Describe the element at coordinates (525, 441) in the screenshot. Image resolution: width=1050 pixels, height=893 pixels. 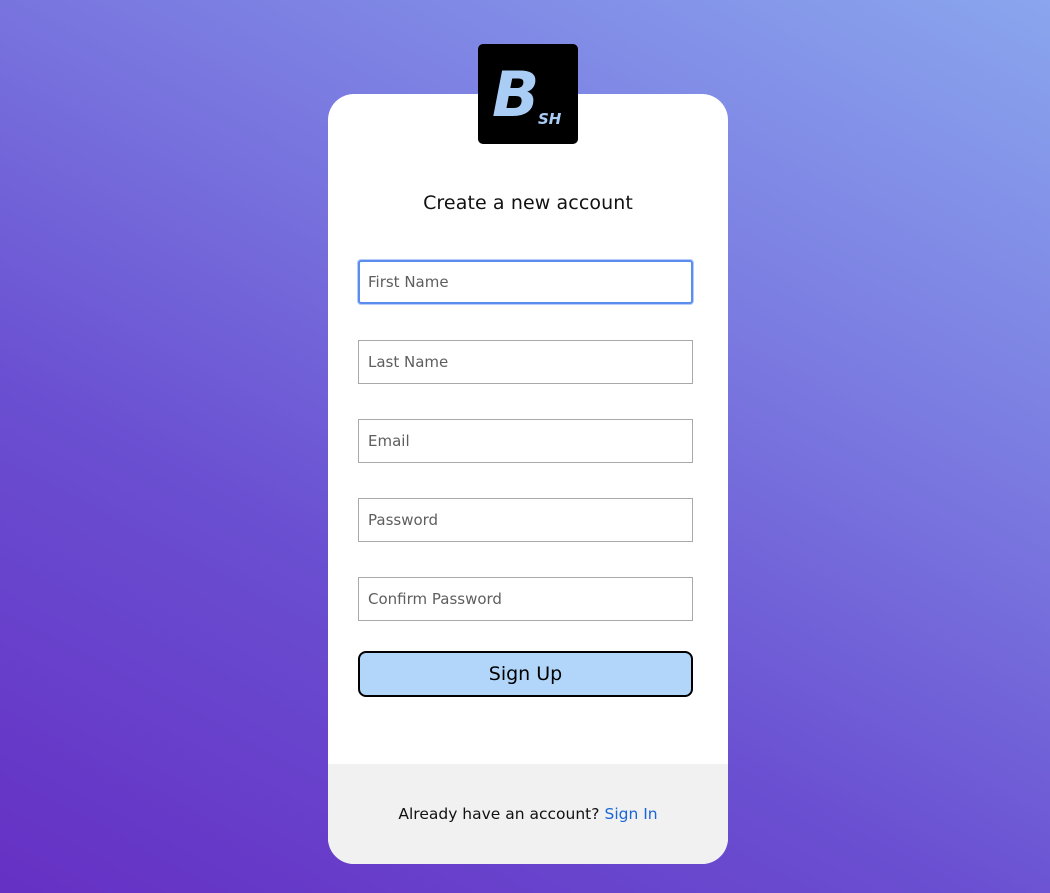
I see `email-input` at that location.